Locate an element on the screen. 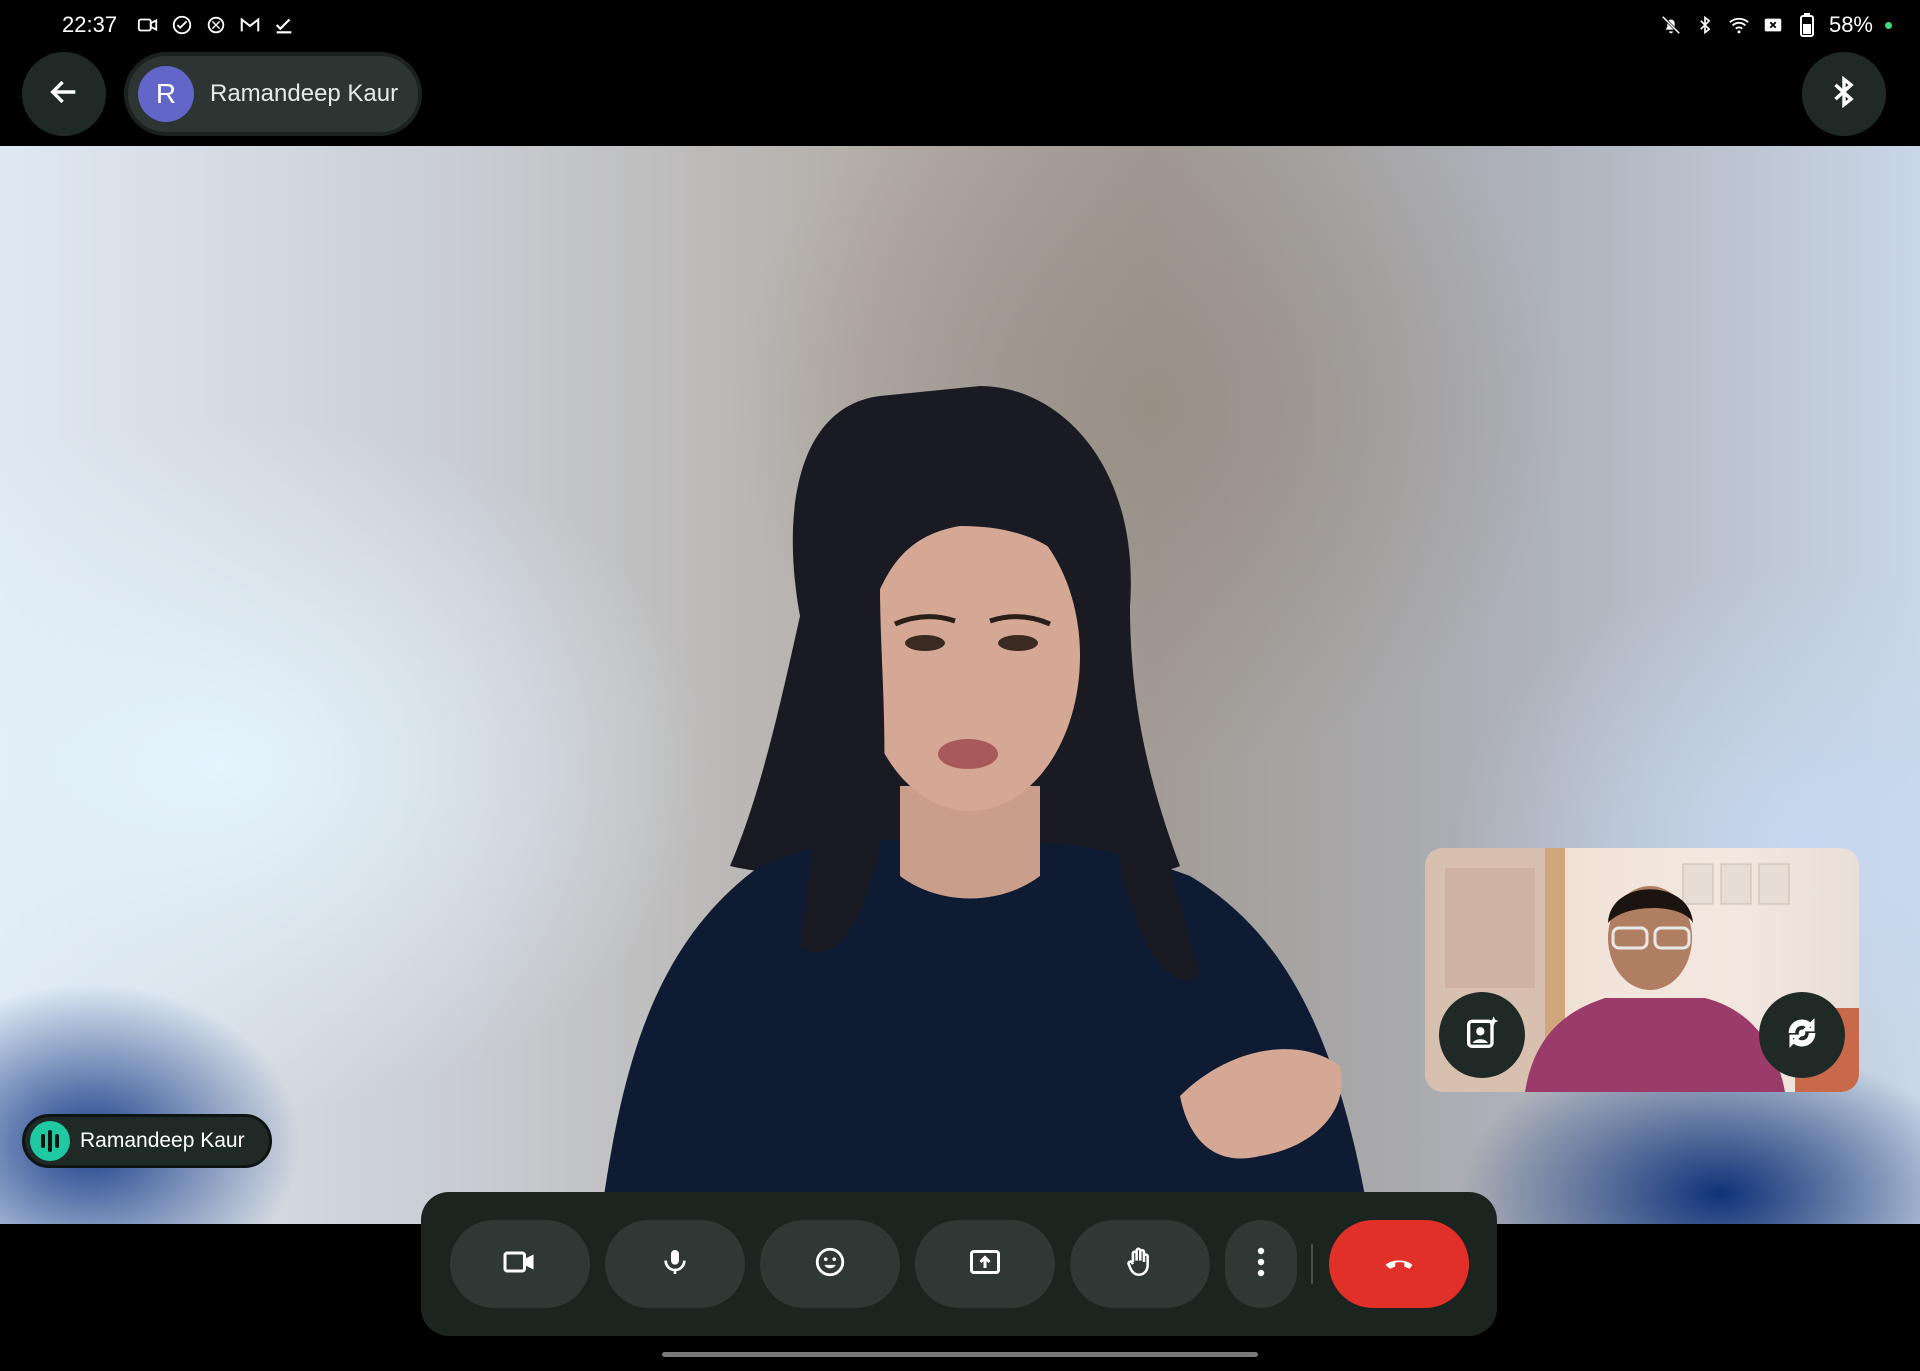 This screenshot has width=1920, height=1371. video-camera-icon is located at coordinates (520, 1264).